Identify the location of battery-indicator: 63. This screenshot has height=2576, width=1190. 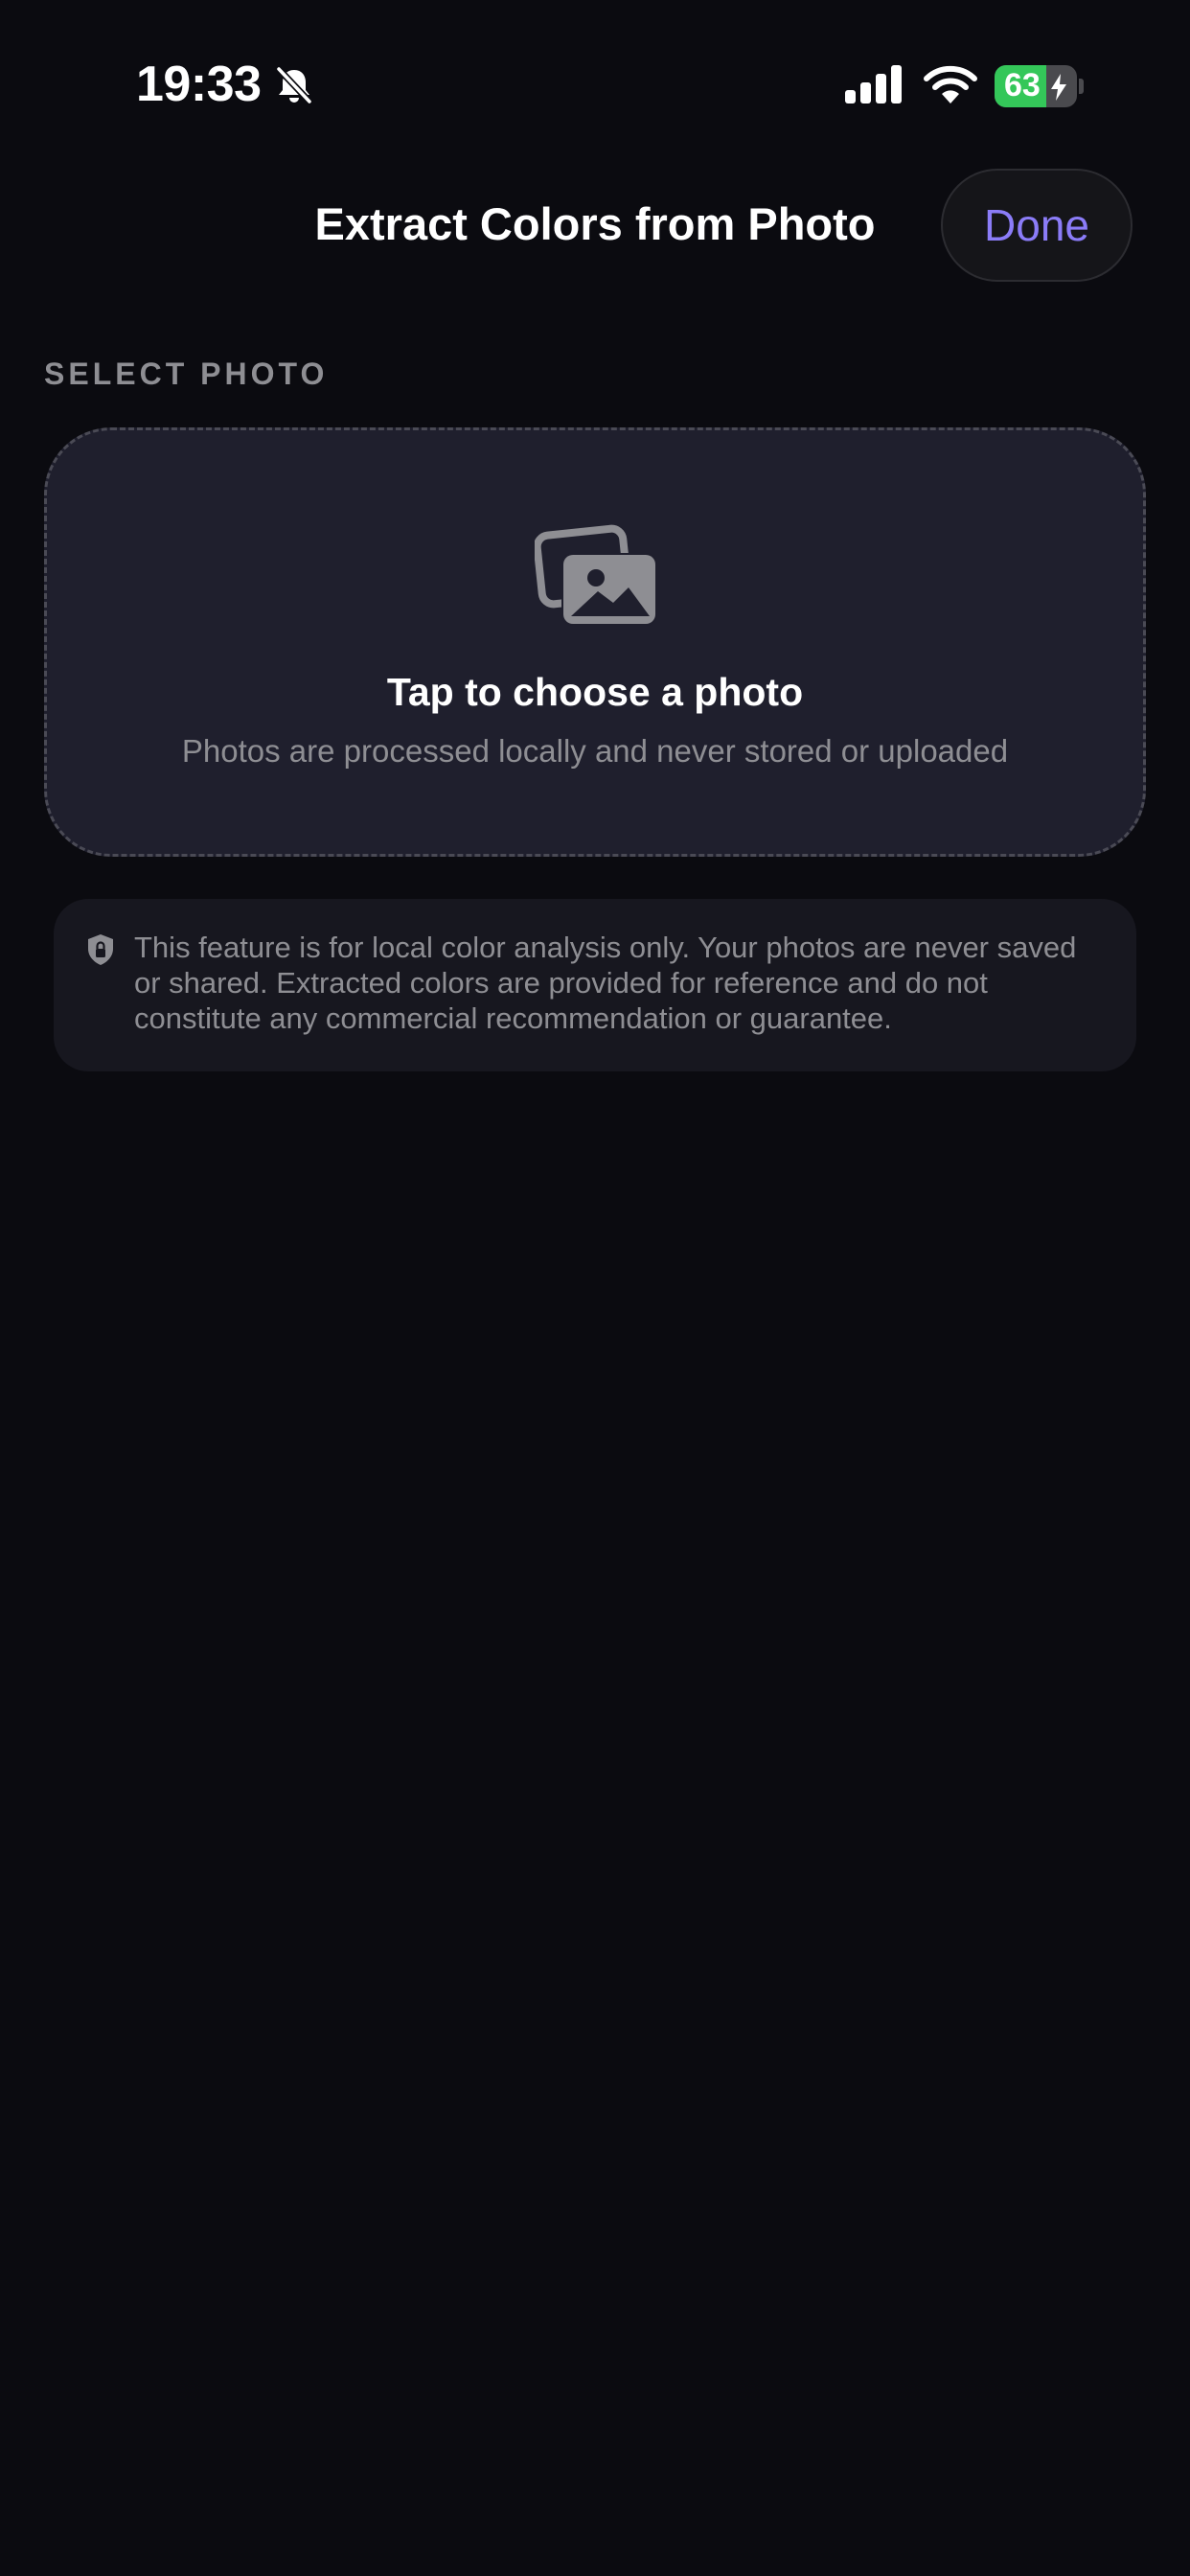
(1036, 86).